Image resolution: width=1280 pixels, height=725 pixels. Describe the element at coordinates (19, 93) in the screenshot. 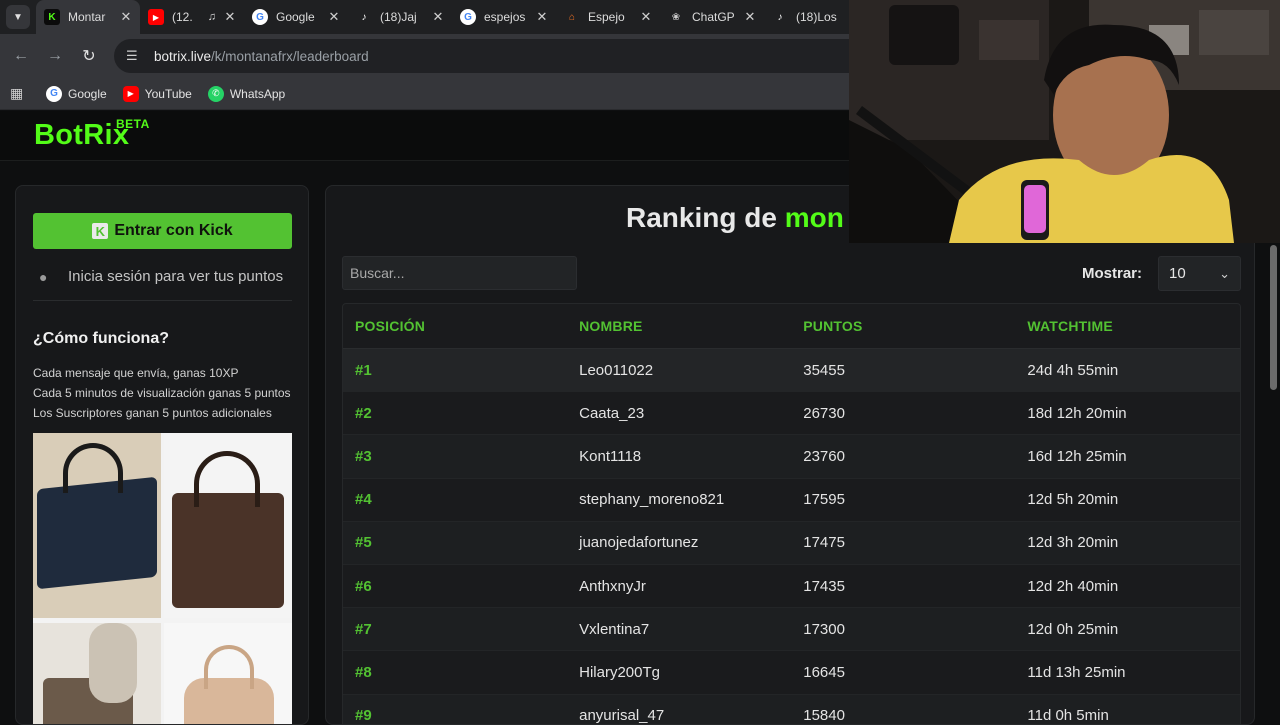

I see `apps-grid-icon: ▦` at that location.